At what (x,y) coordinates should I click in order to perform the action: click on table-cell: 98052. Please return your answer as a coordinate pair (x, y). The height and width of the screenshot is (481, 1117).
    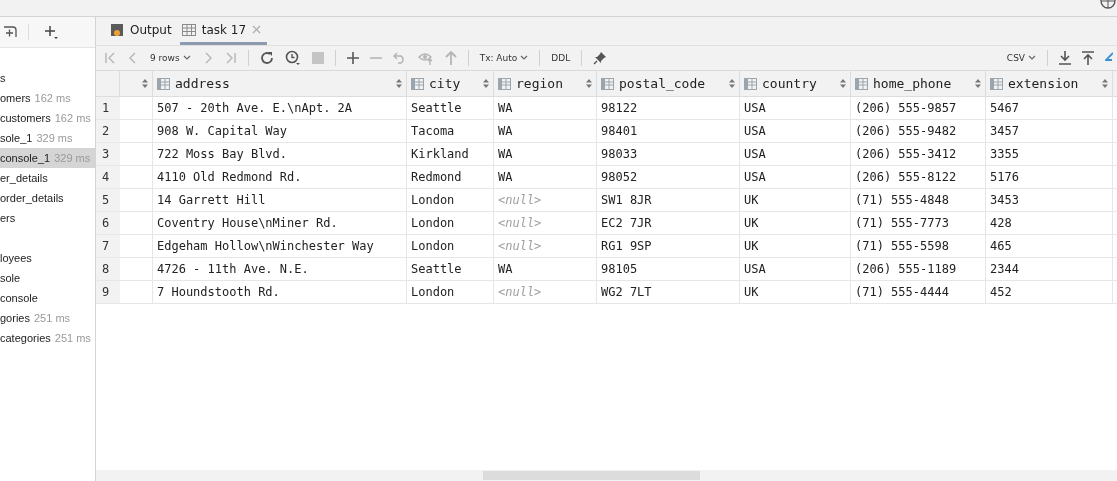
    Looking at the image, I should click on (668, 177).